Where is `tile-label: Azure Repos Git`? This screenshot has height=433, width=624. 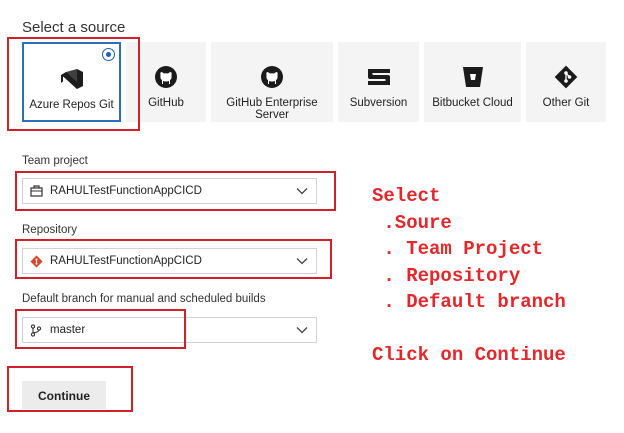
tile-label: Azure Repos Git is located at coordinates (71, 105).